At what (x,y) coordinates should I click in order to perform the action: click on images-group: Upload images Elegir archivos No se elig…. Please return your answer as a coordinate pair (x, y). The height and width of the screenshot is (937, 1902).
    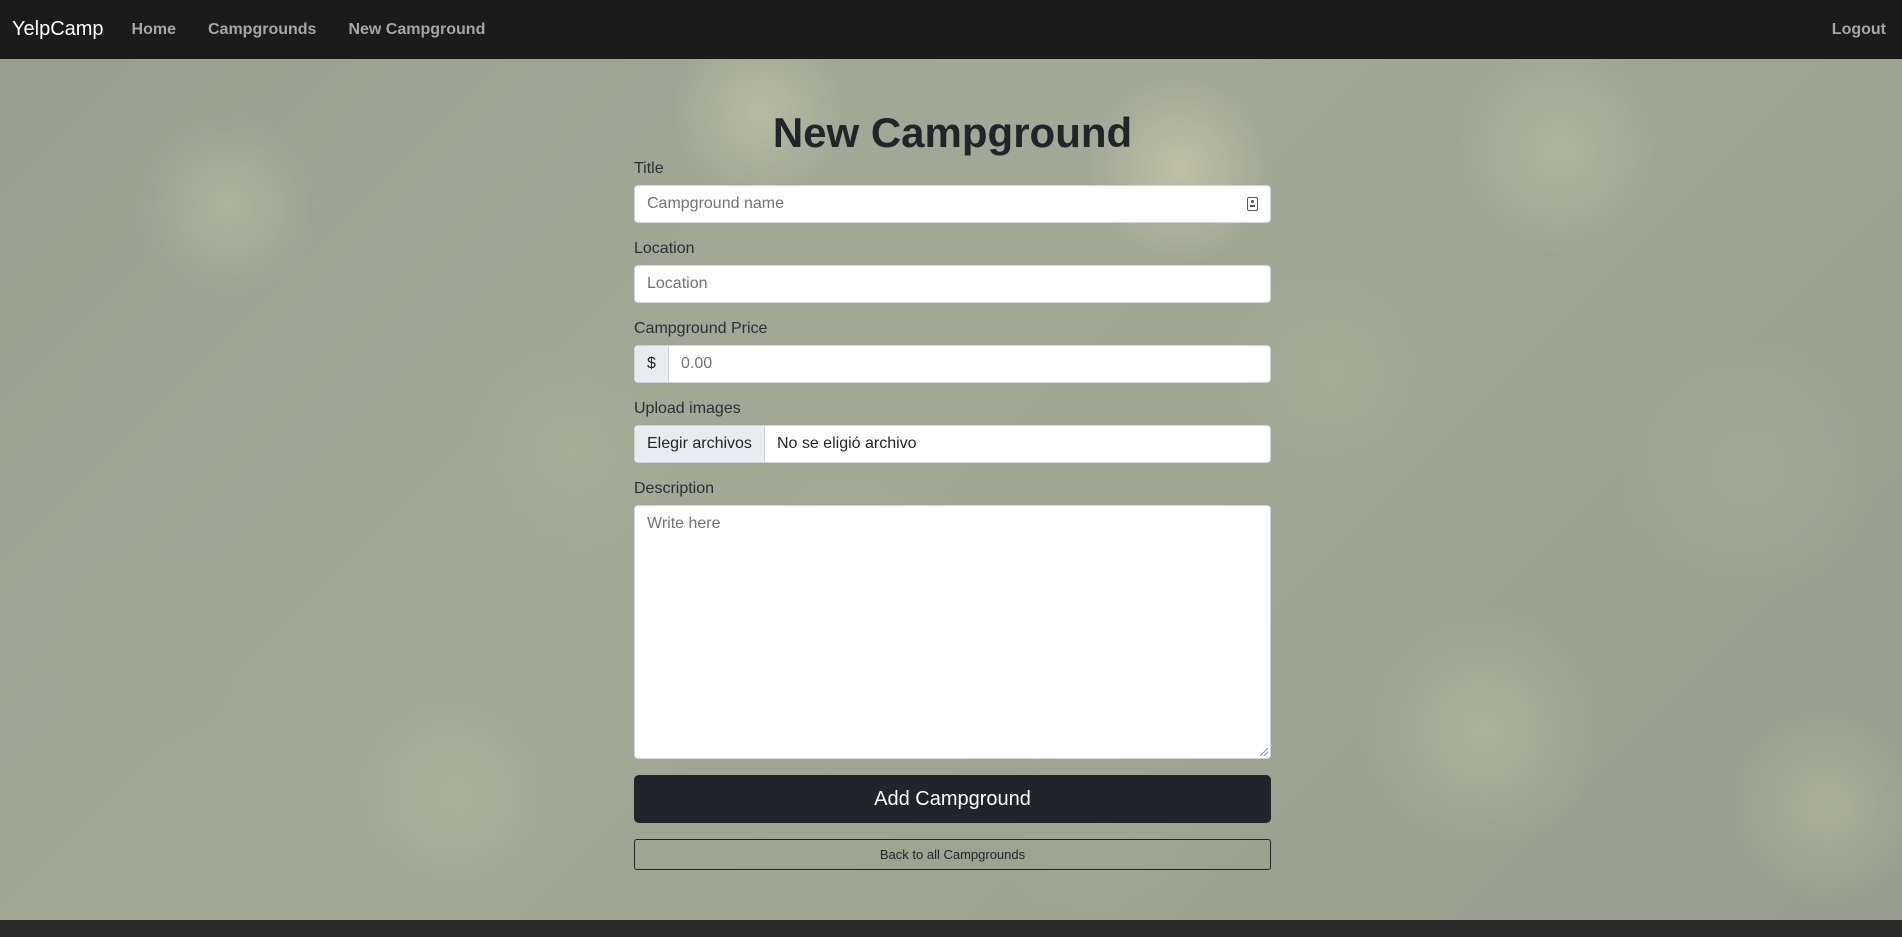
    Looking at the image, I should click on (952, 430).